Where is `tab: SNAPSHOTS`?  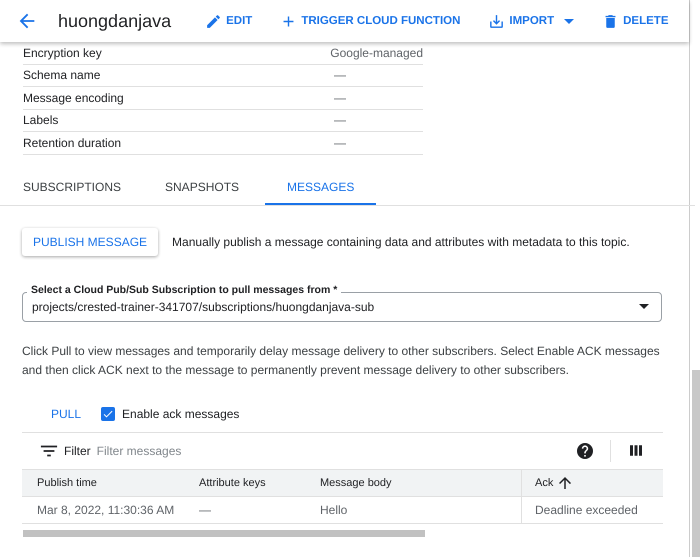 tab: SNAPSHOTS is located at coordinates (202, 187).